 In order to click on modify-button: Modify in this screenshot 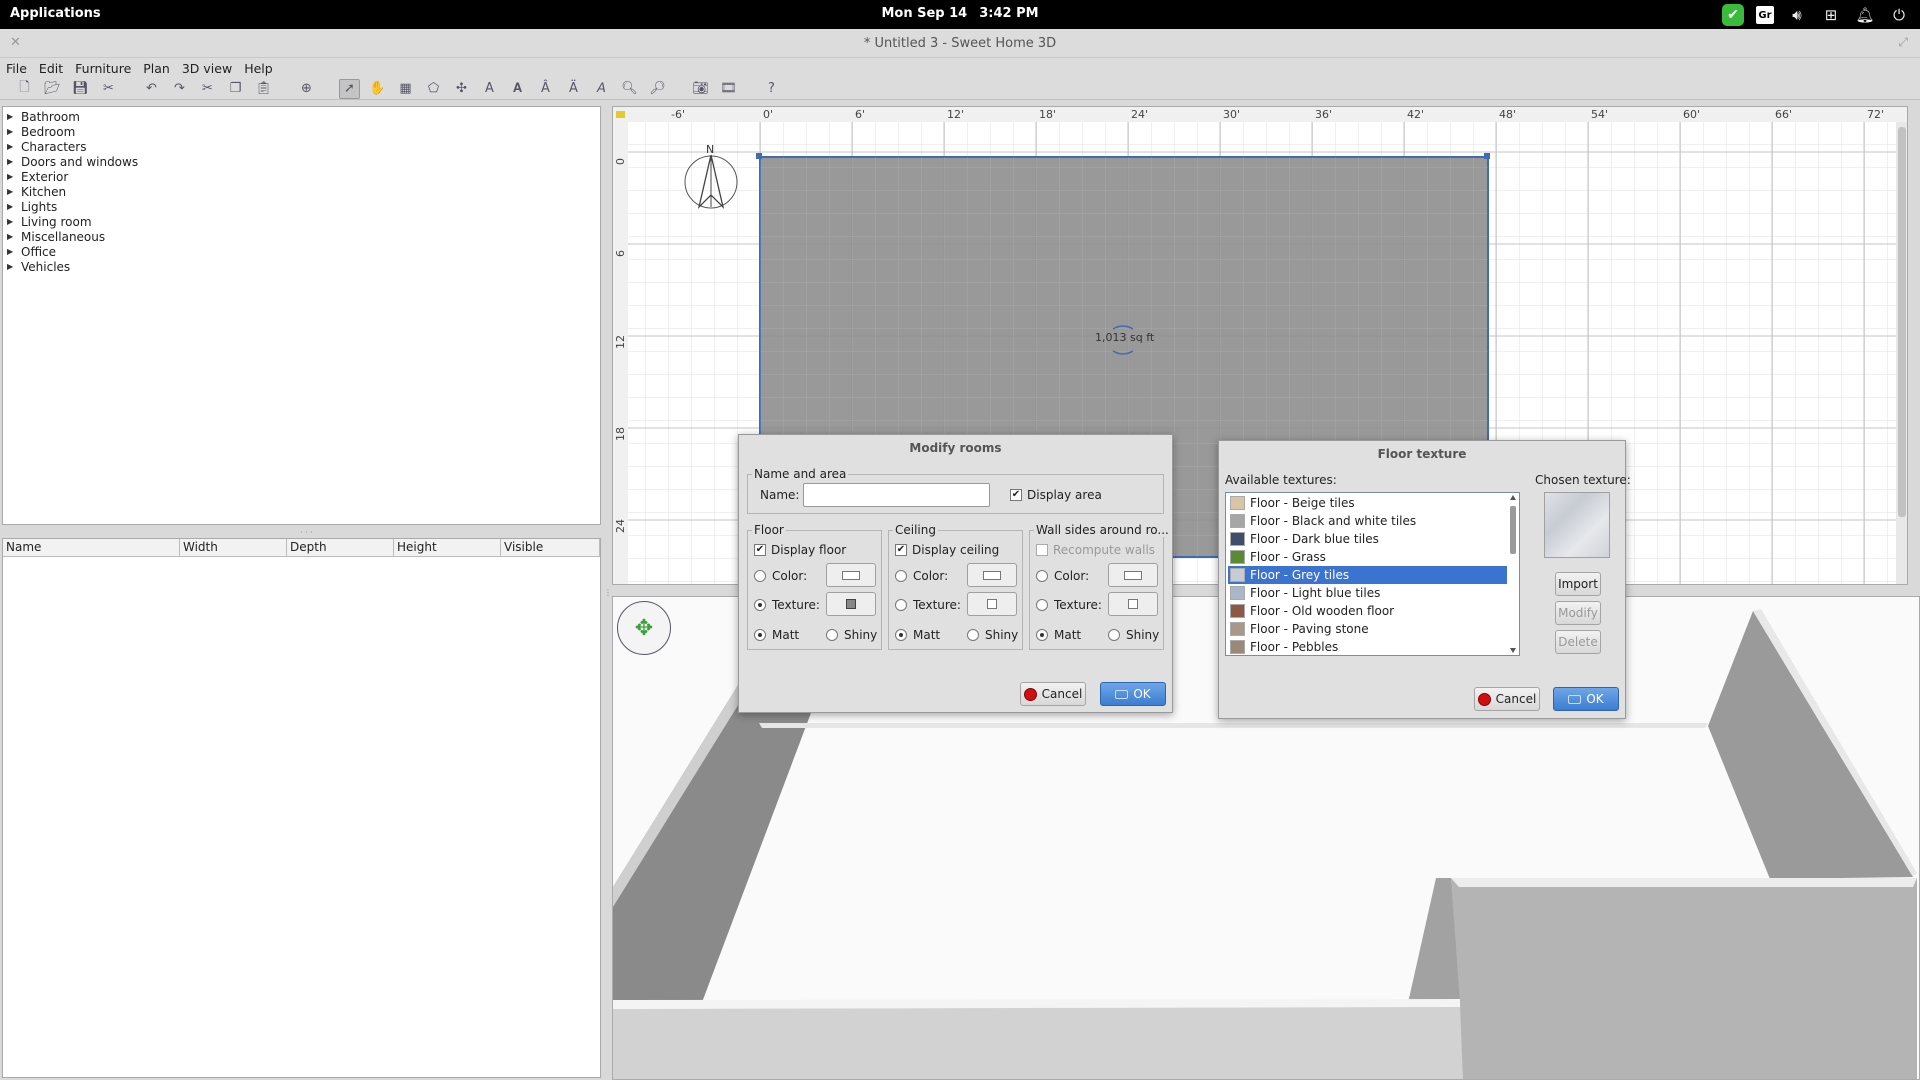, I will do `click(1578, 613)`.